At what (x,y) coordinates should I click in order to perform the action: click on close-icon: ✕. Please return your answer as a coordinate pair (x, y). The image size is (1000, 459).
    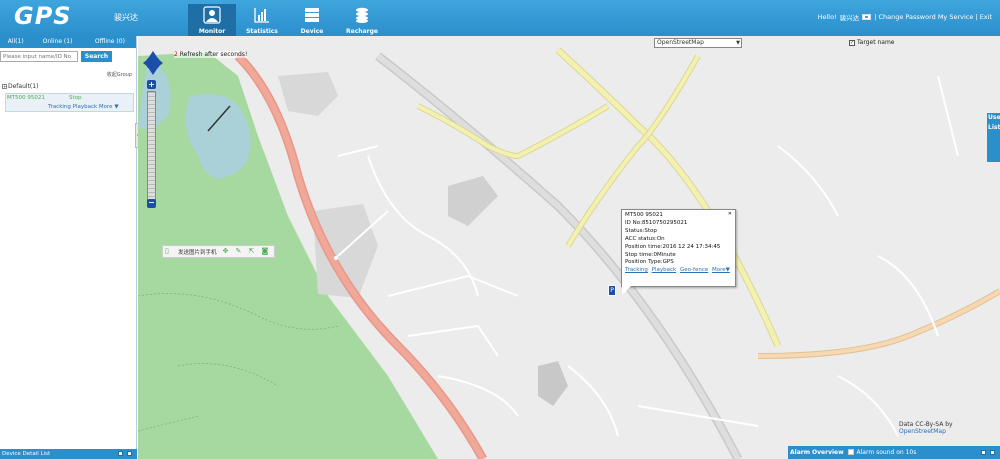
    Looking at the image, I should click on (730, 215).